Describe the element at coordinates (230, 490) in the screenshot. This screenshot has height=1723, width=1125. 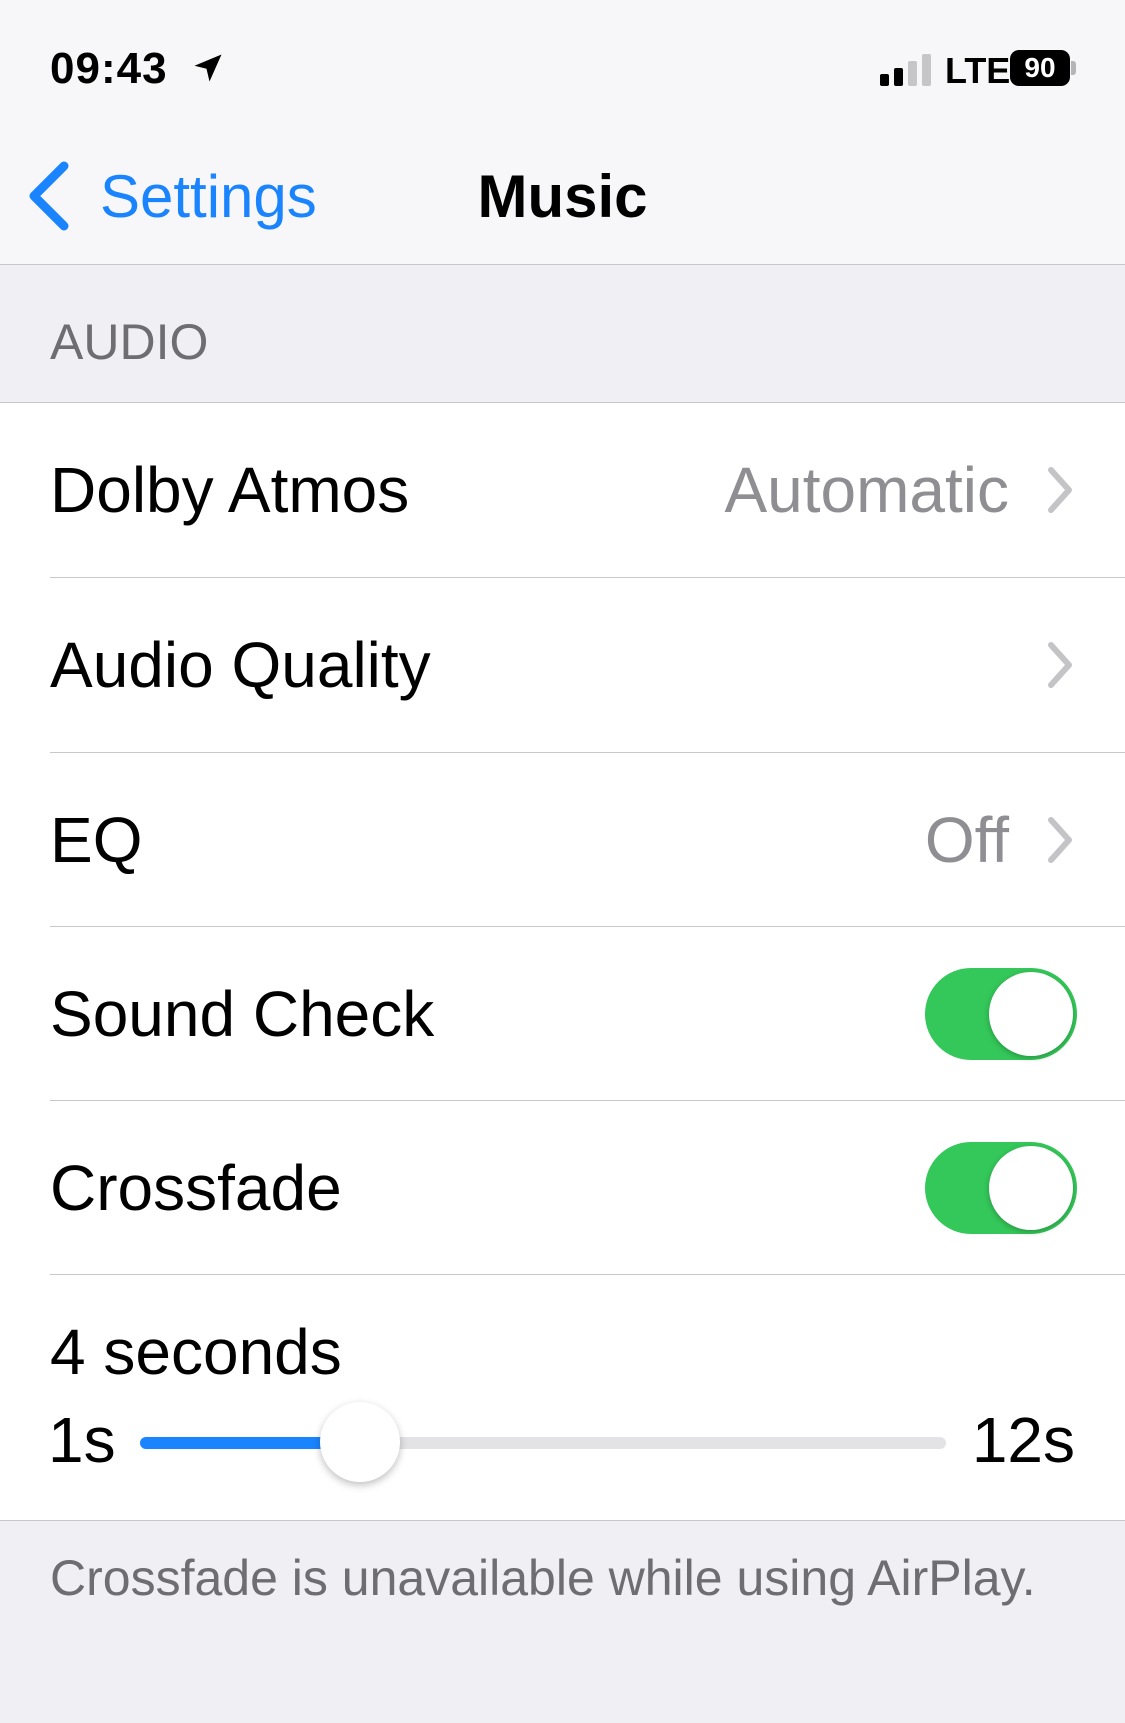
I see `row-label: Dolby Atmos` at that location.